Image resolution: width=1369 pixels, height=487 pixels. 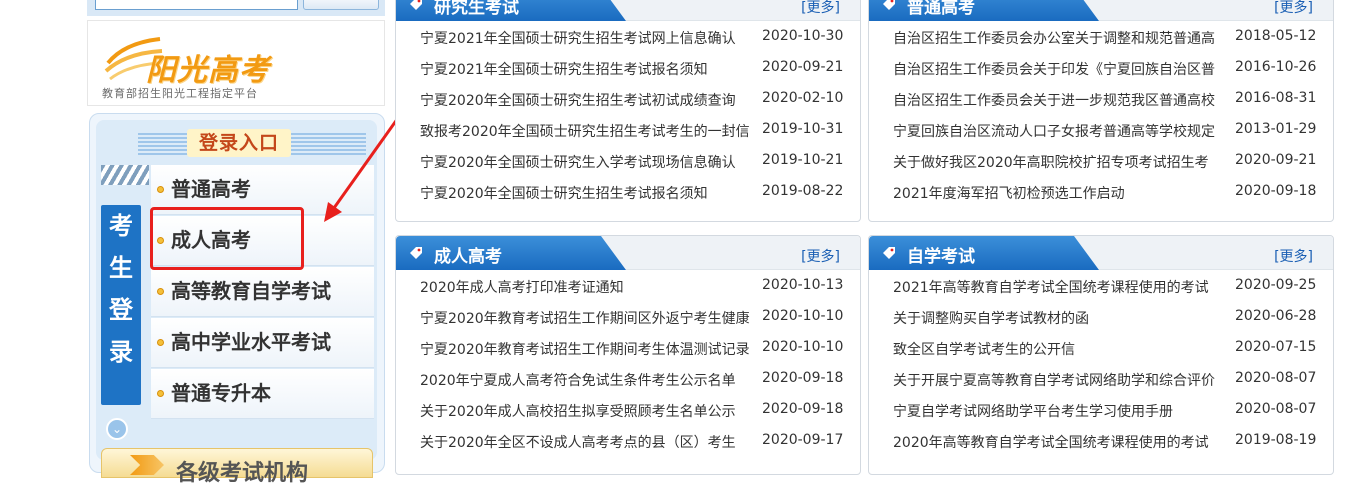 I want to click on news-link: 宁夏回族自治区流动人口子女报考普通高等学校规定, so click(x=1059, y=131).